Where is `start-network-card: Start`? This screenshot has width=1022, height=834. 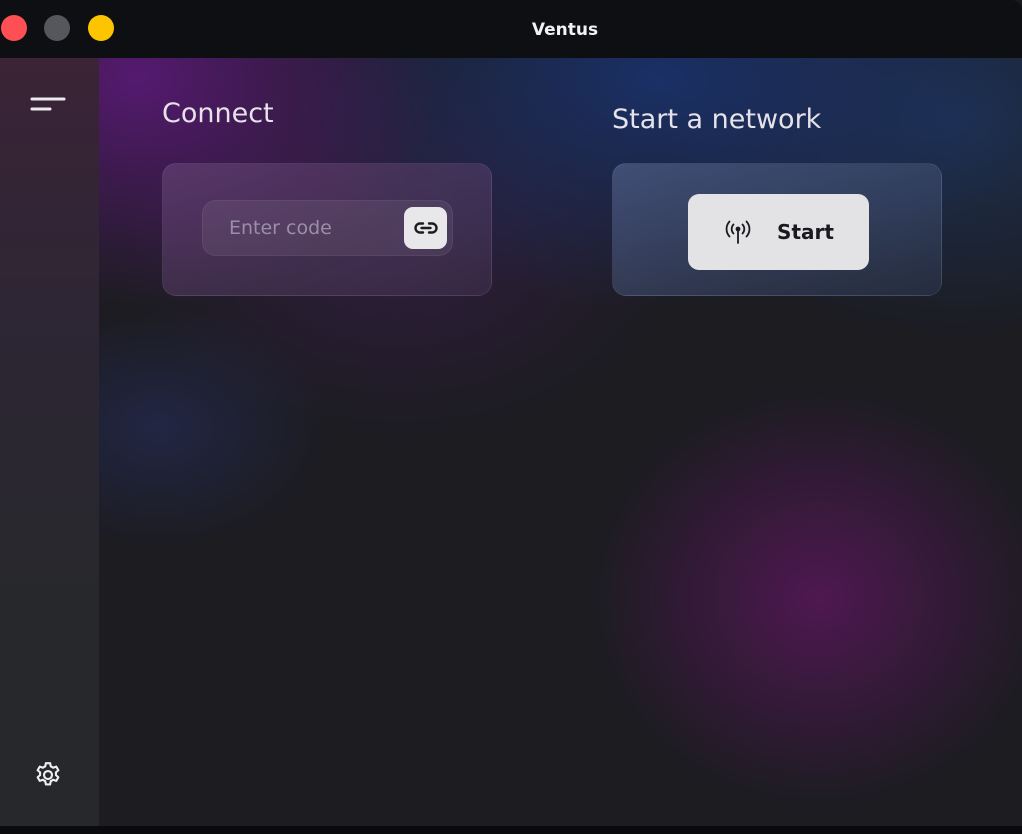
start-network-card: Start is located at coordinates (777, 229).